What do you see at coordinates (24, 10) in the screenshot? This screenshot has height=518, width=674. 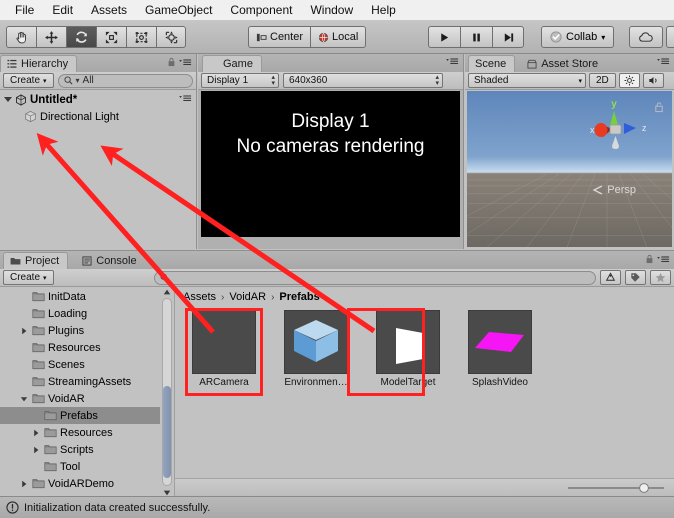 I see `menu-item-file: File` at bounding box center [24, 10].